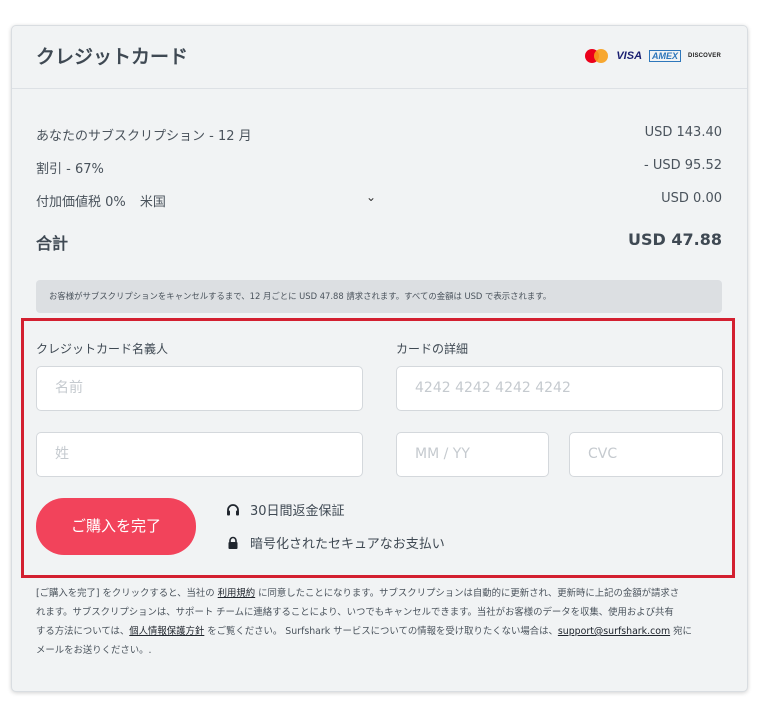 This screenshot has height=707, width=765. Describe the element at coordinates (629, 56) in the screenshot. I see `visa-icon: VISA` at that location.